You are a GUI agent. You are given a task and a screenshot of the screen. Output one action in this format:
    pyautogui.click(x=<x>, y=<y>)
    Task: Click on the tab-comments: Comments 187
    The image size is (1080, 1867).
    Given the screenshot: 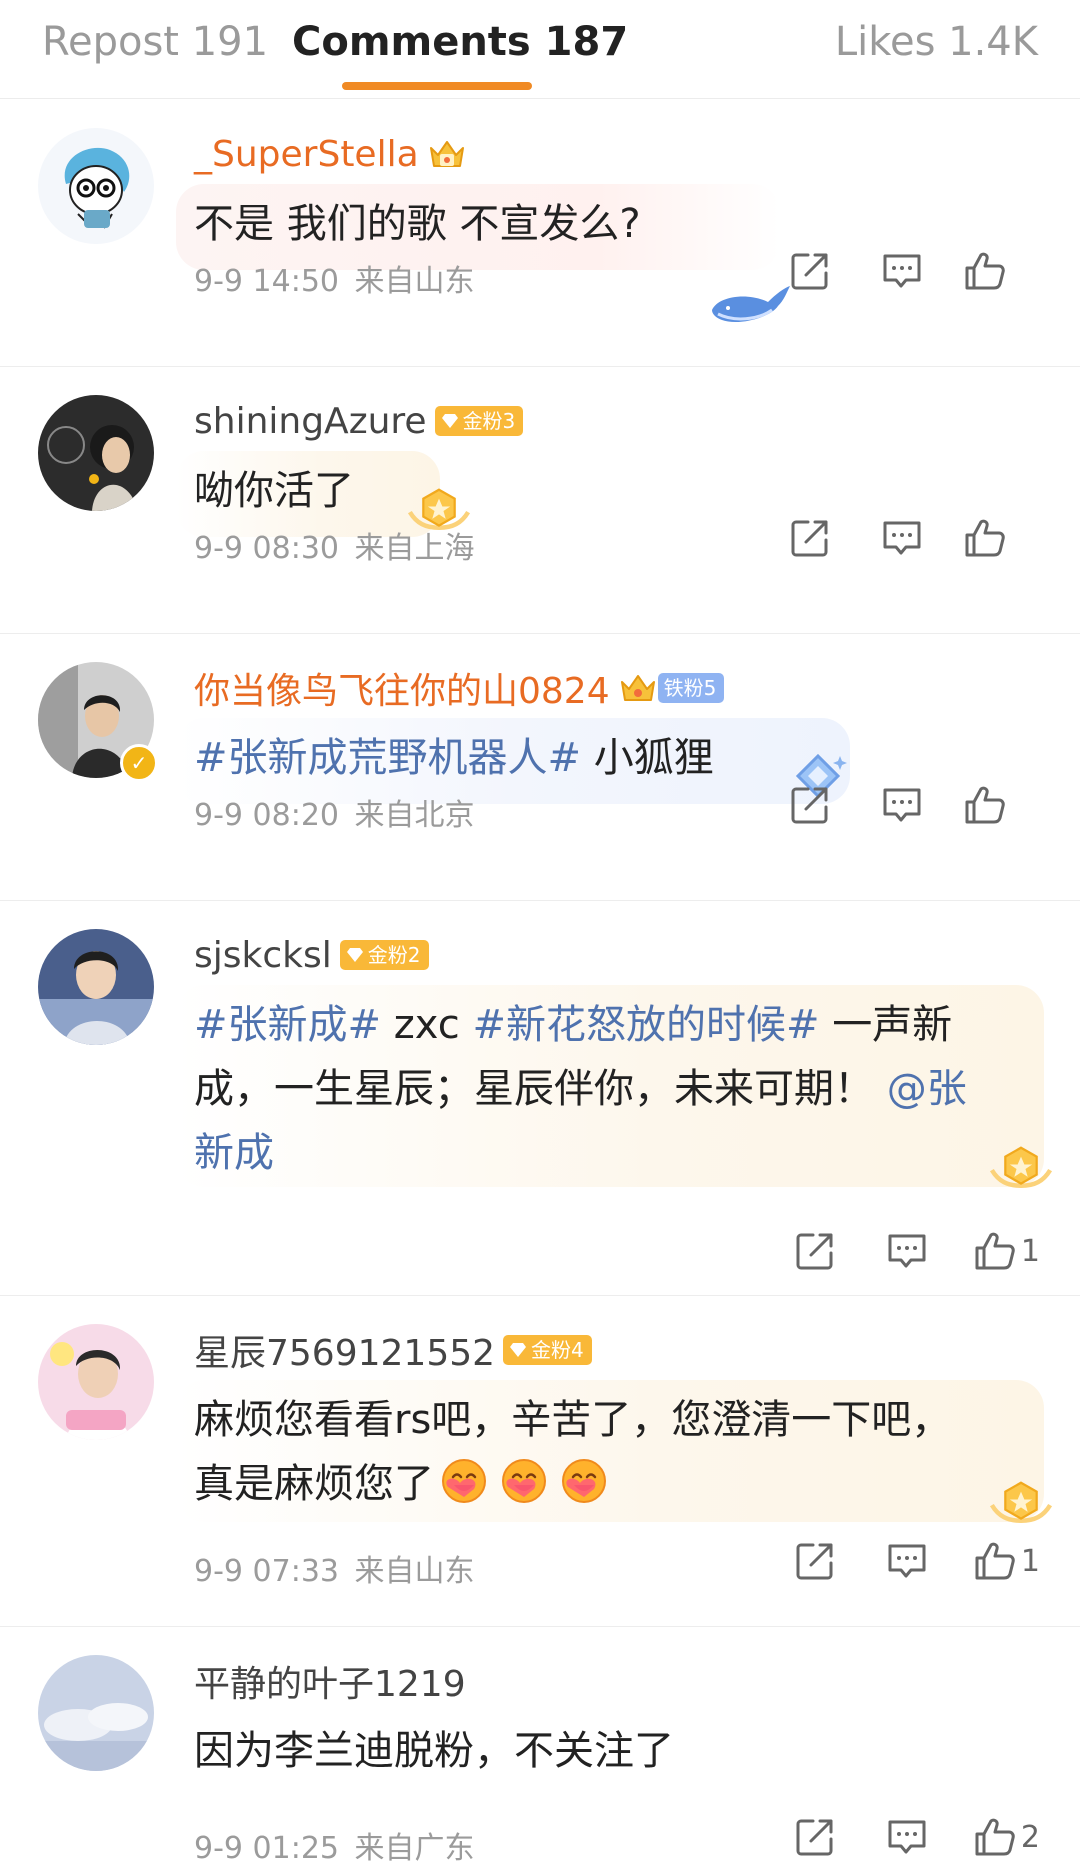 What is the action you would take?
    pyautogui.click(x=460, y=42)
    